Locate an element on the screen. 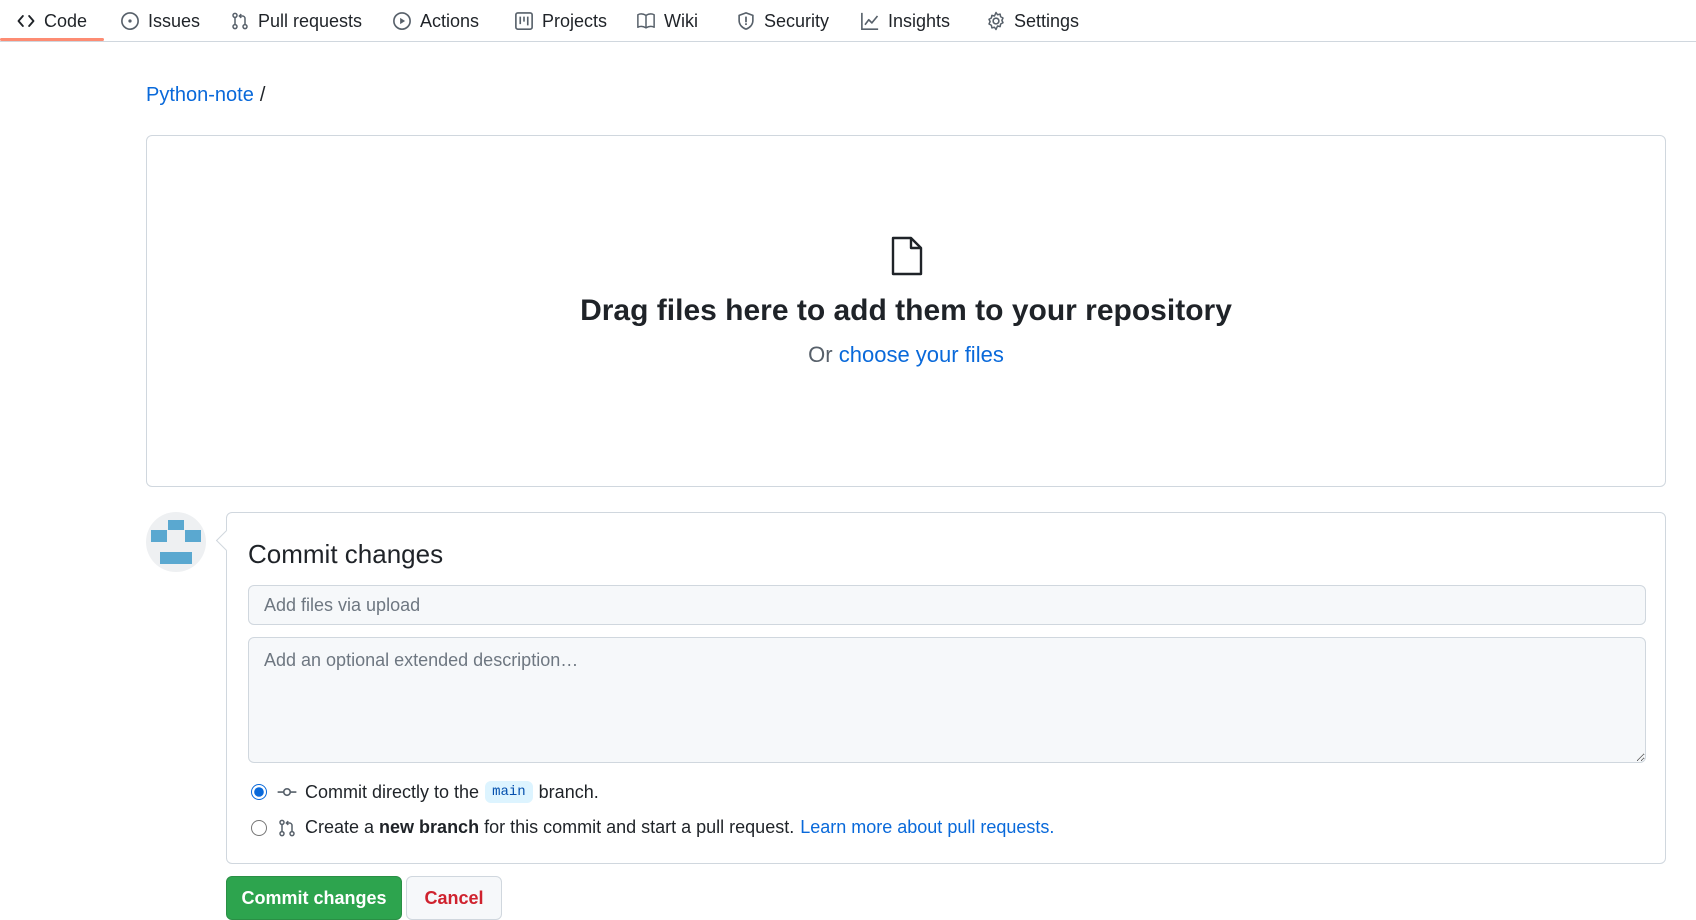 This screenshot has width=1696, height=920. commit-new-branch-radio is located at coordinates (259, 827).